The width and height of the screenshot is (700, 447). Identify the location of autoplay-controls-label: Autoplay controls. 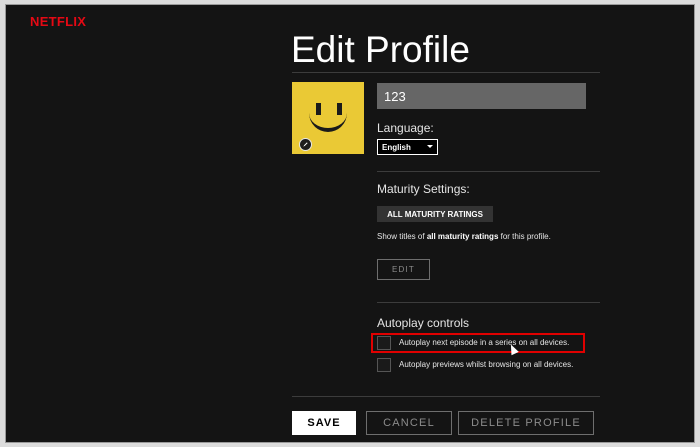
(423, 323).